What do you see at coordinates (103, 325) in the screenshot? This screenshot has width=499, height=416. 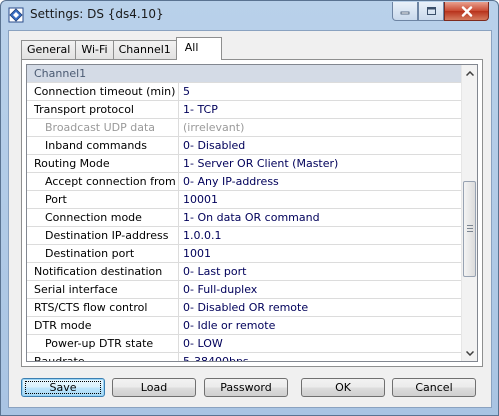 I see `setting-name: DTR mode` at bounding box center [103, 325].